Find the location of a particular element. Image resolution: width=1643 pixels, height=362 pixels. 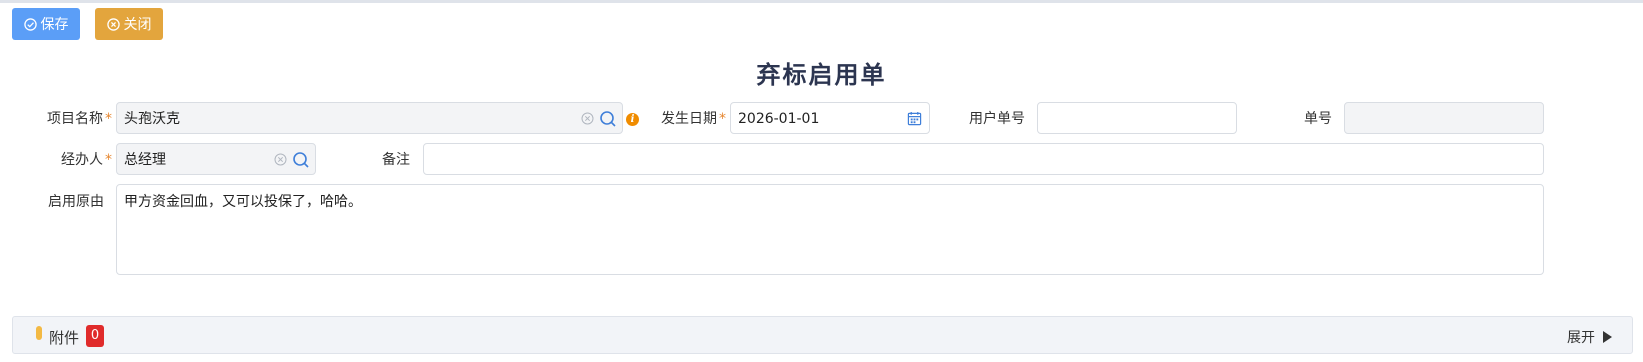

remark-field is located at coordinates (983, 159).